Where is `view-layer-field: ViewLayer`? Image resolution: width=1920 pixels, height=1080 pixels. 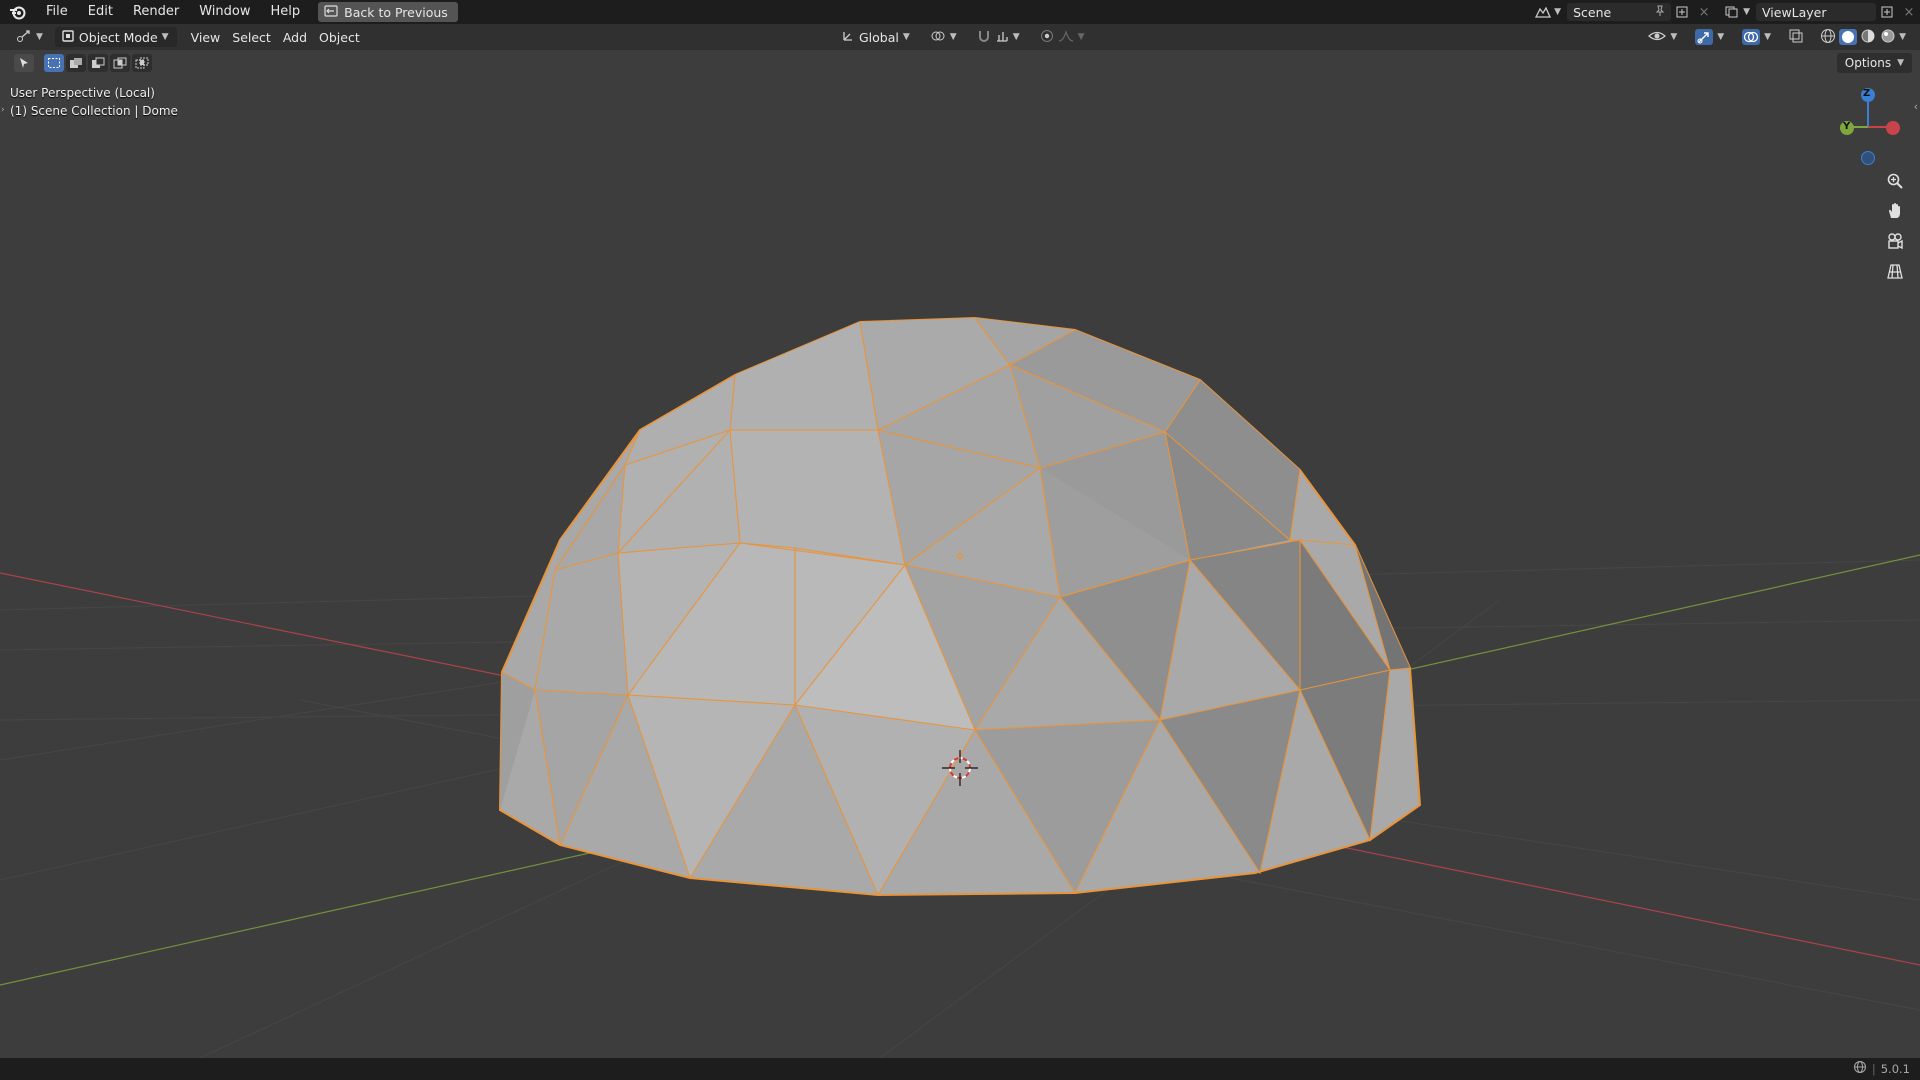
view-layer-field: ViewLayer is located at coordinates (1816, 12).